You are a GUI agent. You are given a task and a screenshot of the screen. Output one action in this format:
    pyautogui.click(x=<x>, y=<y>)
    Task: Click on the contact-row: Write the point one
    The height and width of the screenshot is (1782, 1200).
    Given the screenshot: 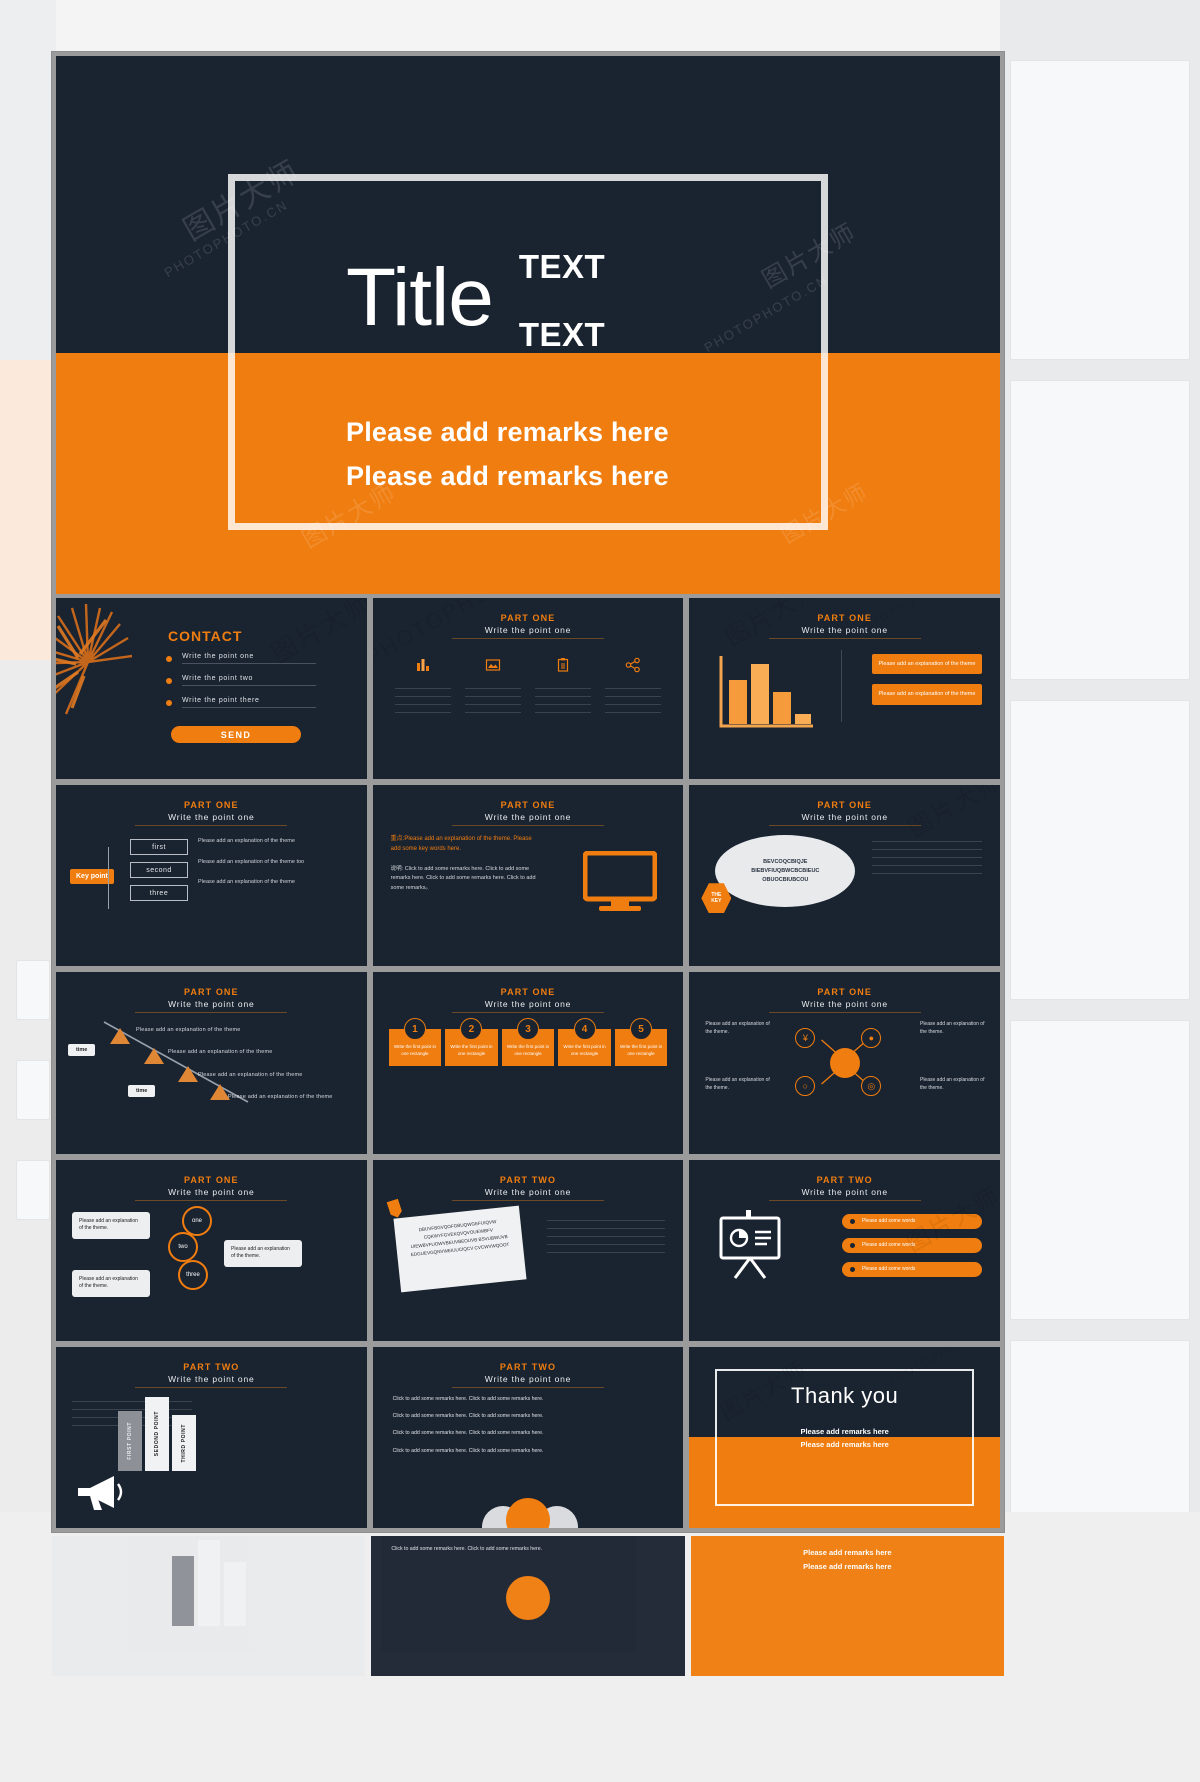 What is the action you would take?
    pyautogui.click(x=241, y=658)
    